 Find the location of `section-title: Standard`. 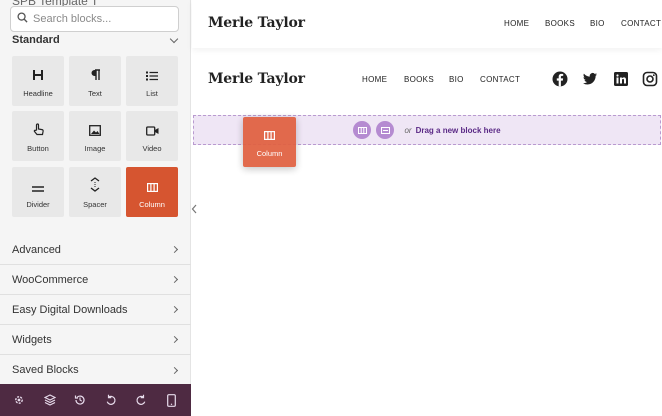

section-title: Standard is located at coordinates (36, 40).